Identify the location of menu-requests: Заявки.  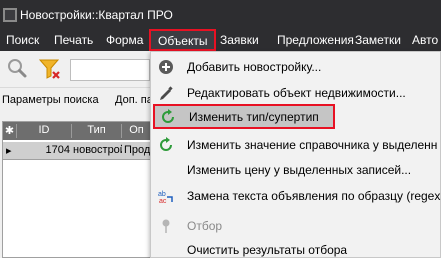
(239, 40).